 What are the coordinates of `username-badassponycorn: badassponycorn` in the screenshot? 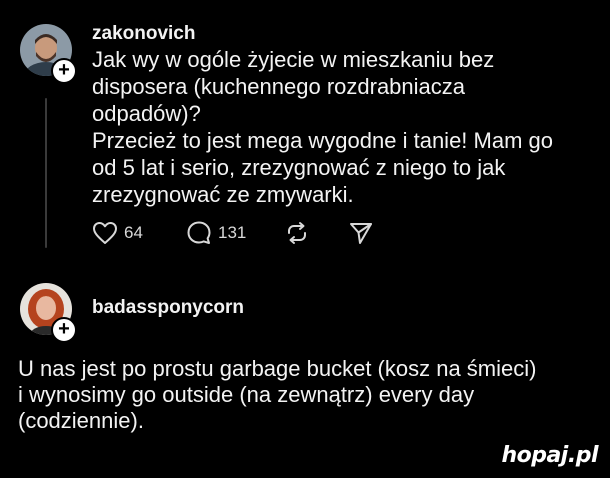 It's located at (168, 308).